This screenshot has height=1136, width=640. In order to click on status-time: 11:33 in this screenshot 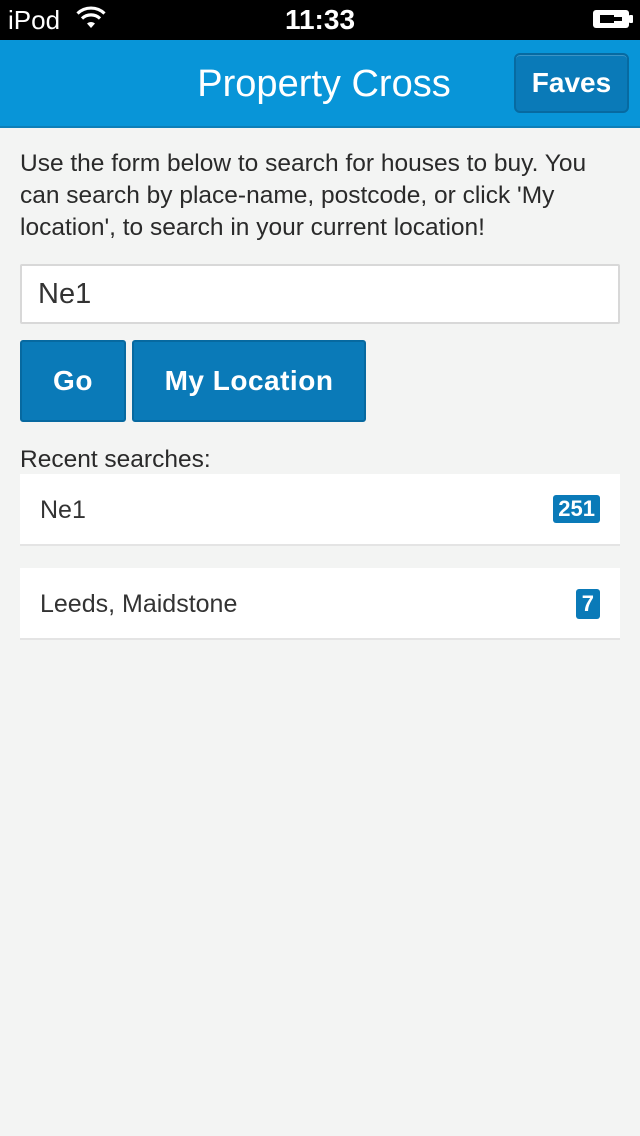, I will do `click(320, 19)`.